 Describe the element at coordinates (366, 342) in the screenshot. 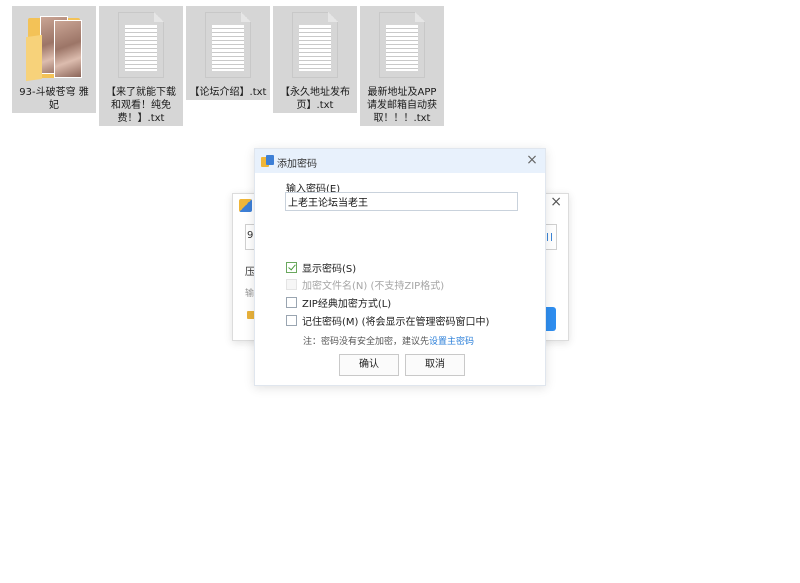

I see `note-text: 注：密码没有安全加密，建议先` at that location.